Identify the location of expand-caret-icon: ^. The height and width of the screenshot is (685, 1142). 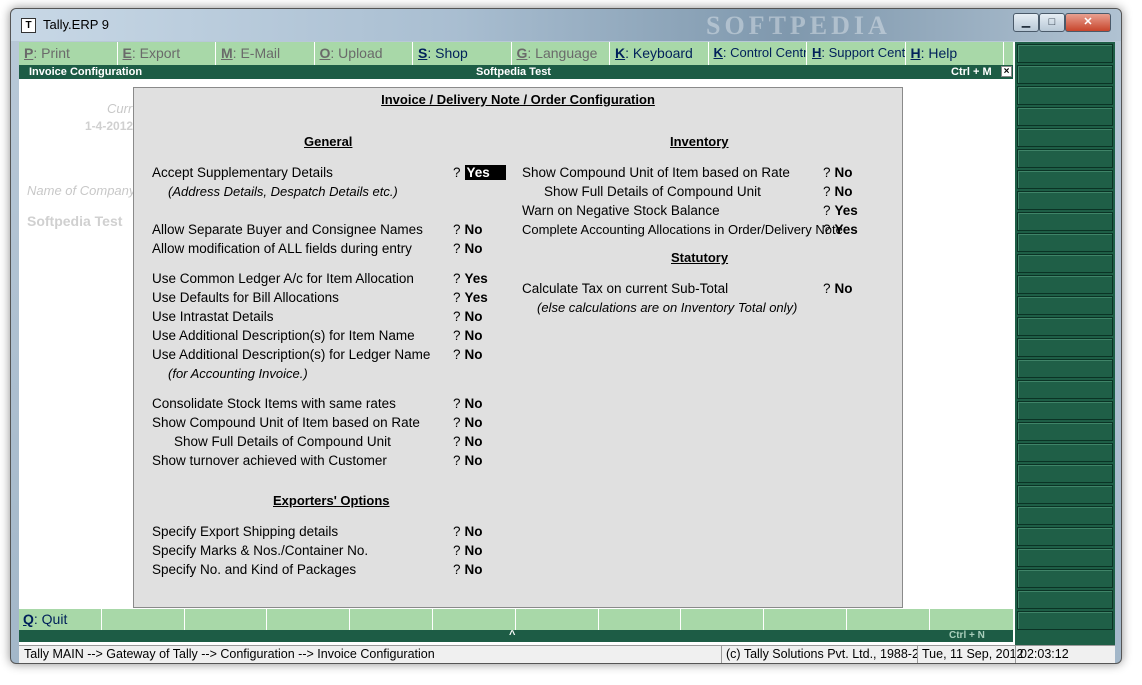
(512, 635).